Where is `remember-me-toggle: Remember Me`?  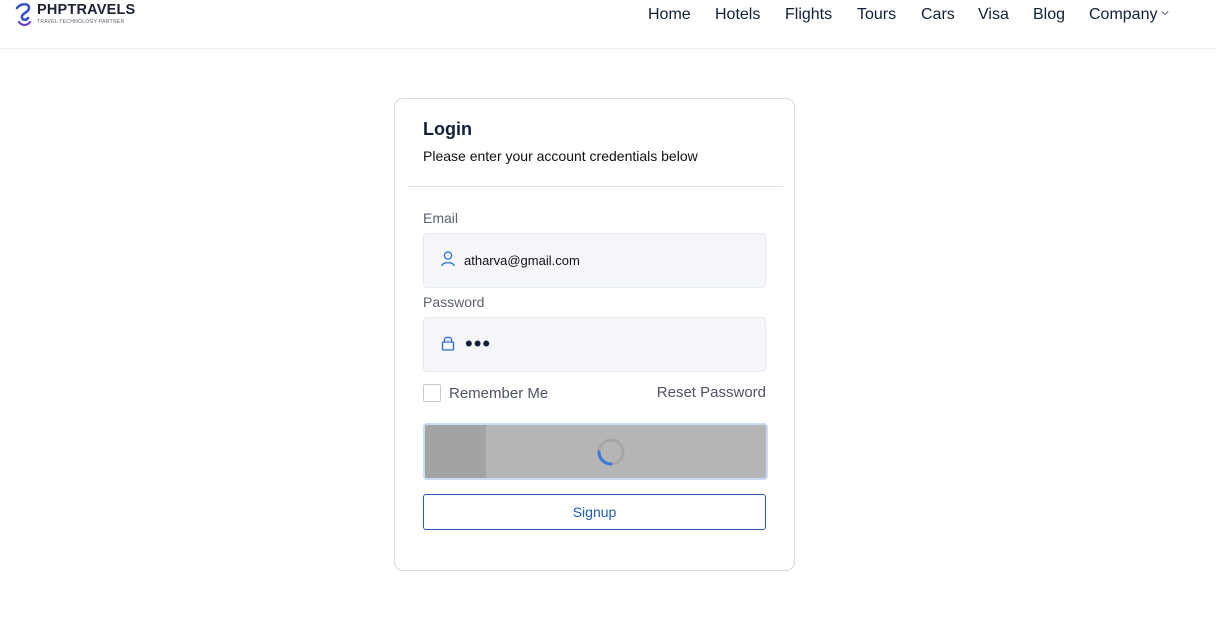 remember-me-toggle: Remember Me is located at coordinates (485, 393).